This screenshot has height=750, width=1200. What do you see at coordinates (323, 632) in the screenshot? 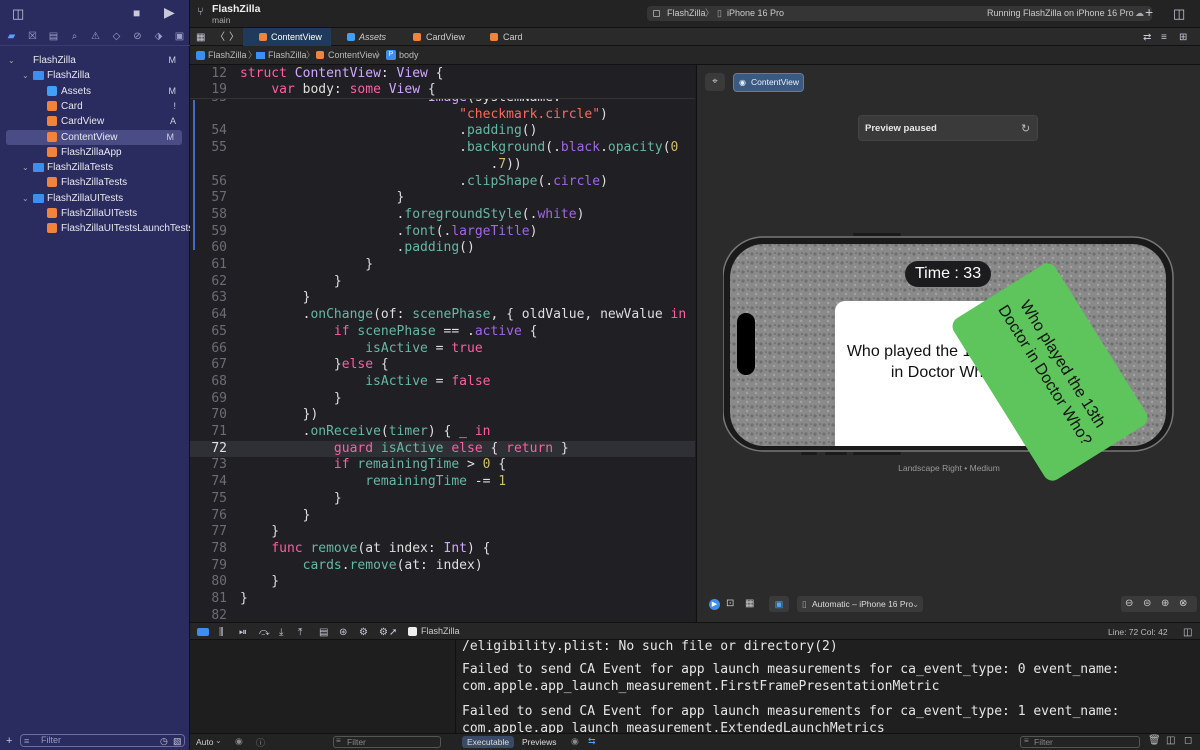
I see `view-hierarchy-icon: ▤` at bounding box center [323, 632].